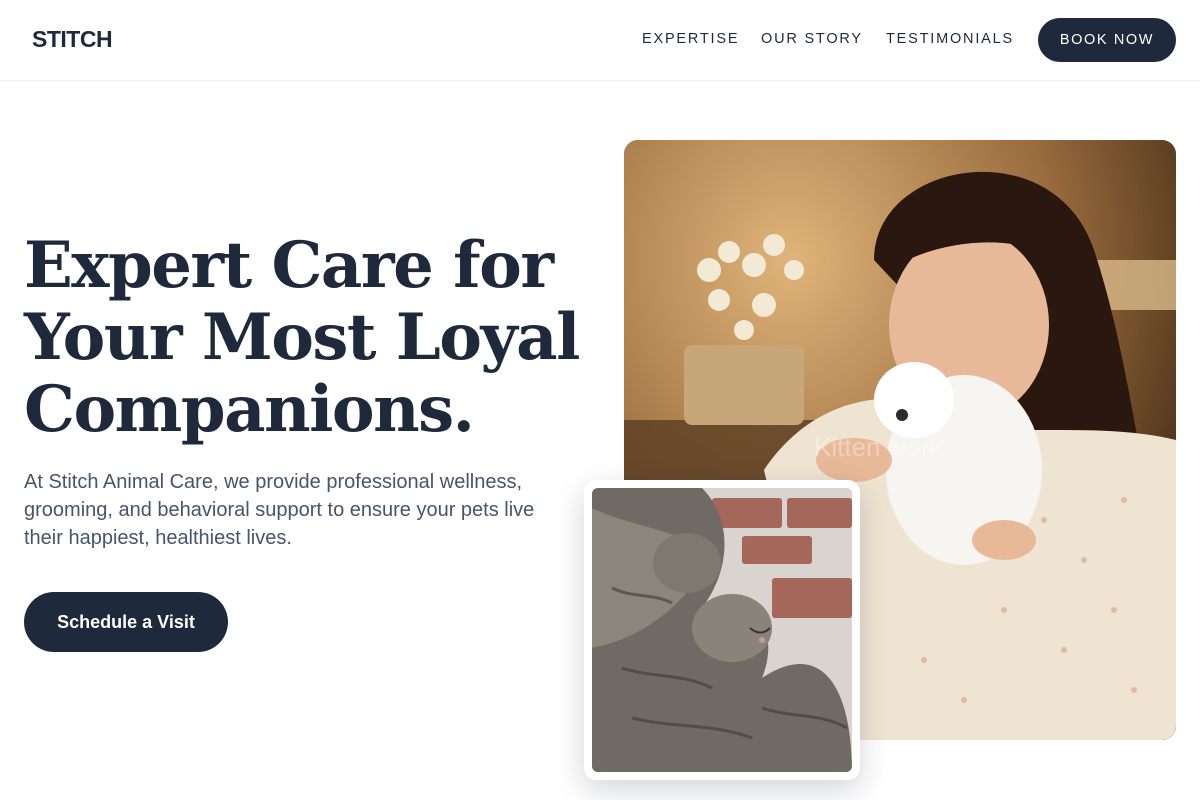 This screenshot has width=1200, height=800. What do you see at coordinates (72, 39) in the screenshot?
I see `site-logo: STITCH` at bounding box center [72, 39].